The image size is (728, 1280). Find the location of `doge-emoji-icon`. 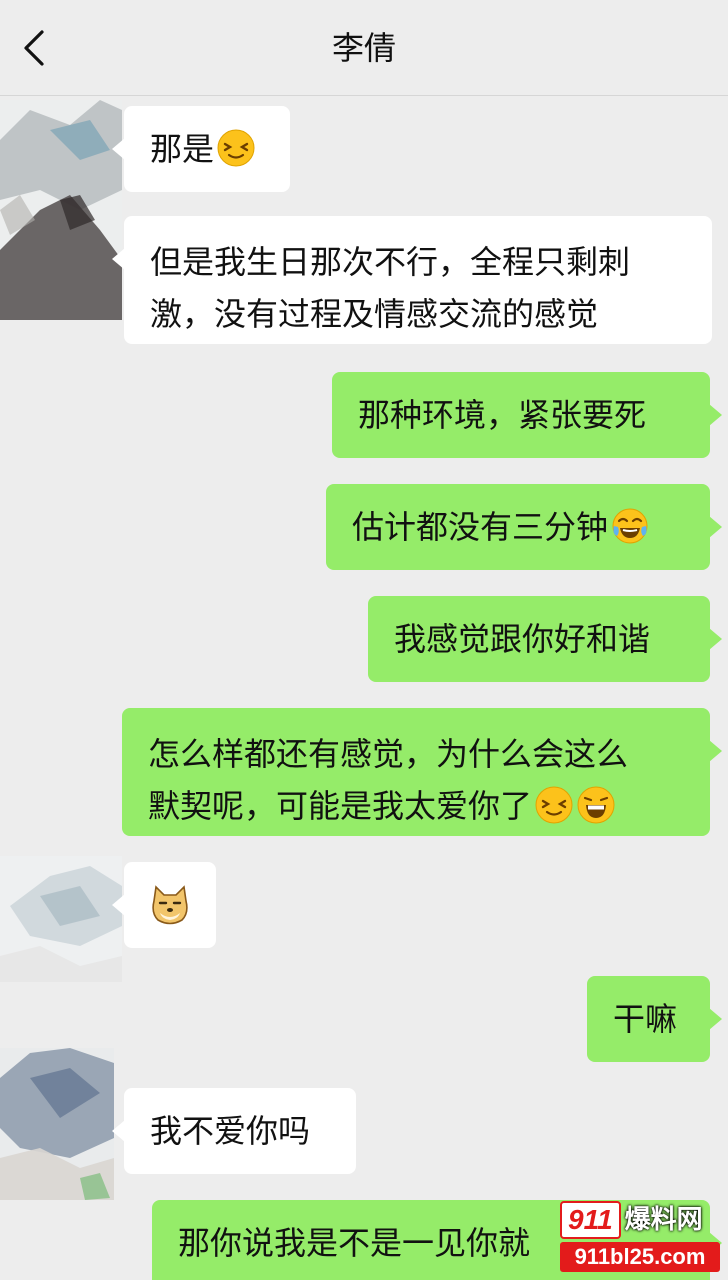

doge-emoji-icon is located at coordinates (170, 905).